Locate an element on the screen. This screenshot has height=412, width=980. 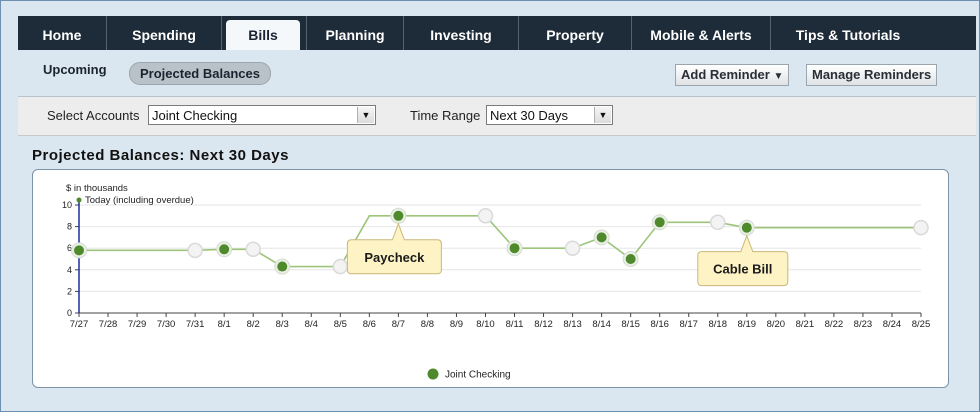
x-tick-label: 8/1 is located at coordinates (224, 324).